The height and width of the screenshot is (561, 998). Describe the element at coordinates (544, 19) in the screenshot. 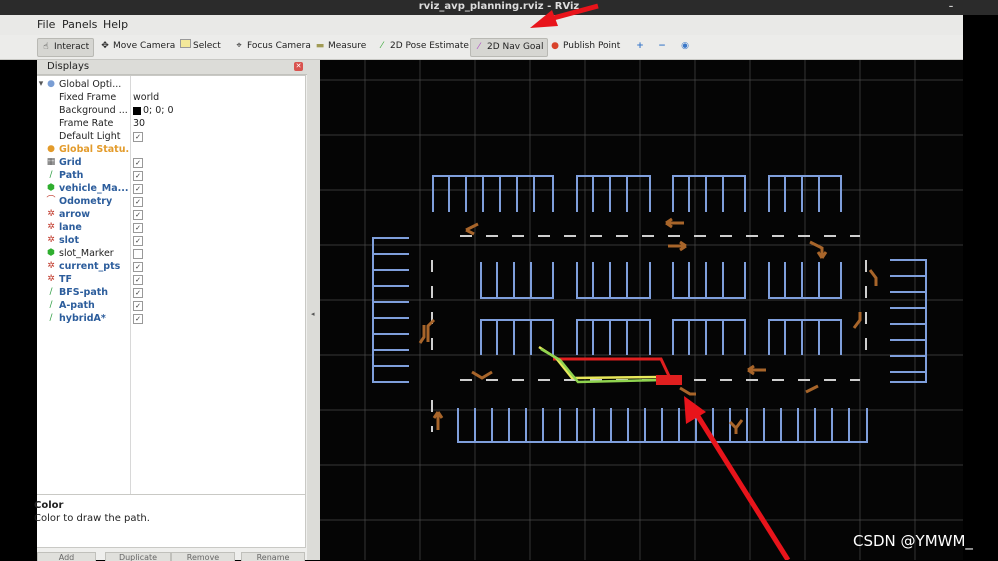

I see `annotation-arrow-top-head` at that location.